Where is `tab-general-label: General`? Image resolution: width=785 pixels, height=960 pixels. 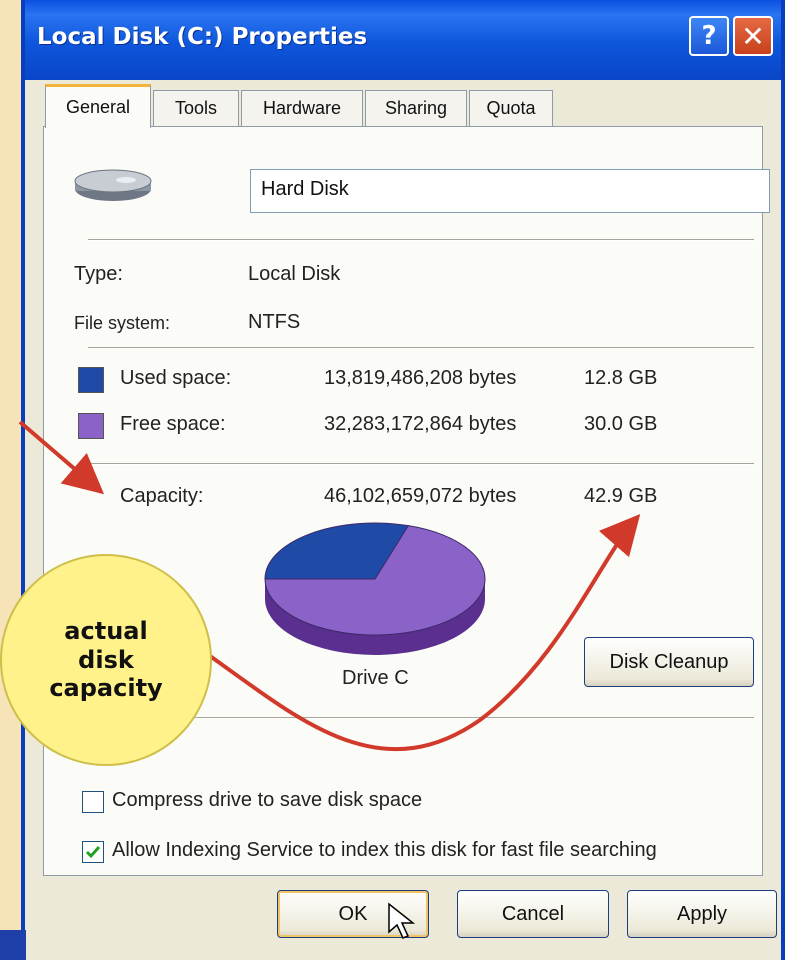
tab-general-label: General is located at coordinates (98, 107).